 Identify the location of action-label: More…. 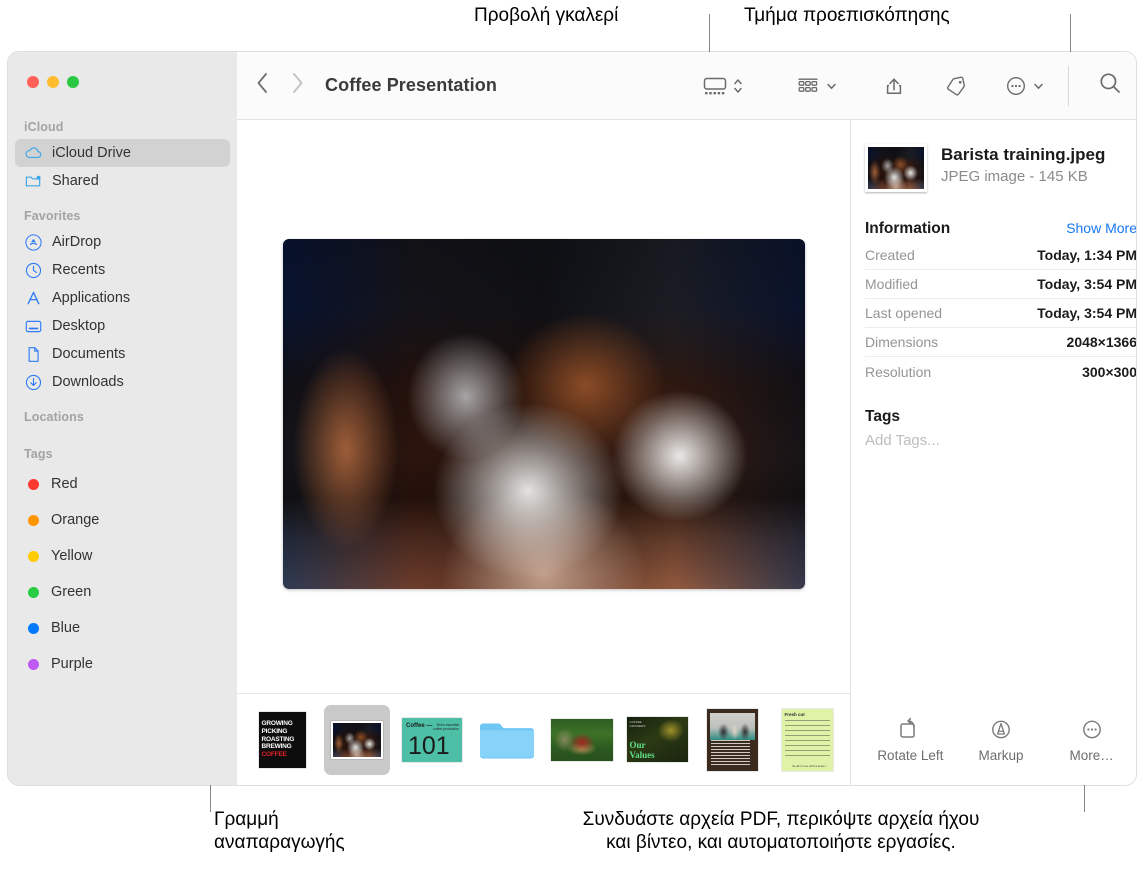
(1091, 755).